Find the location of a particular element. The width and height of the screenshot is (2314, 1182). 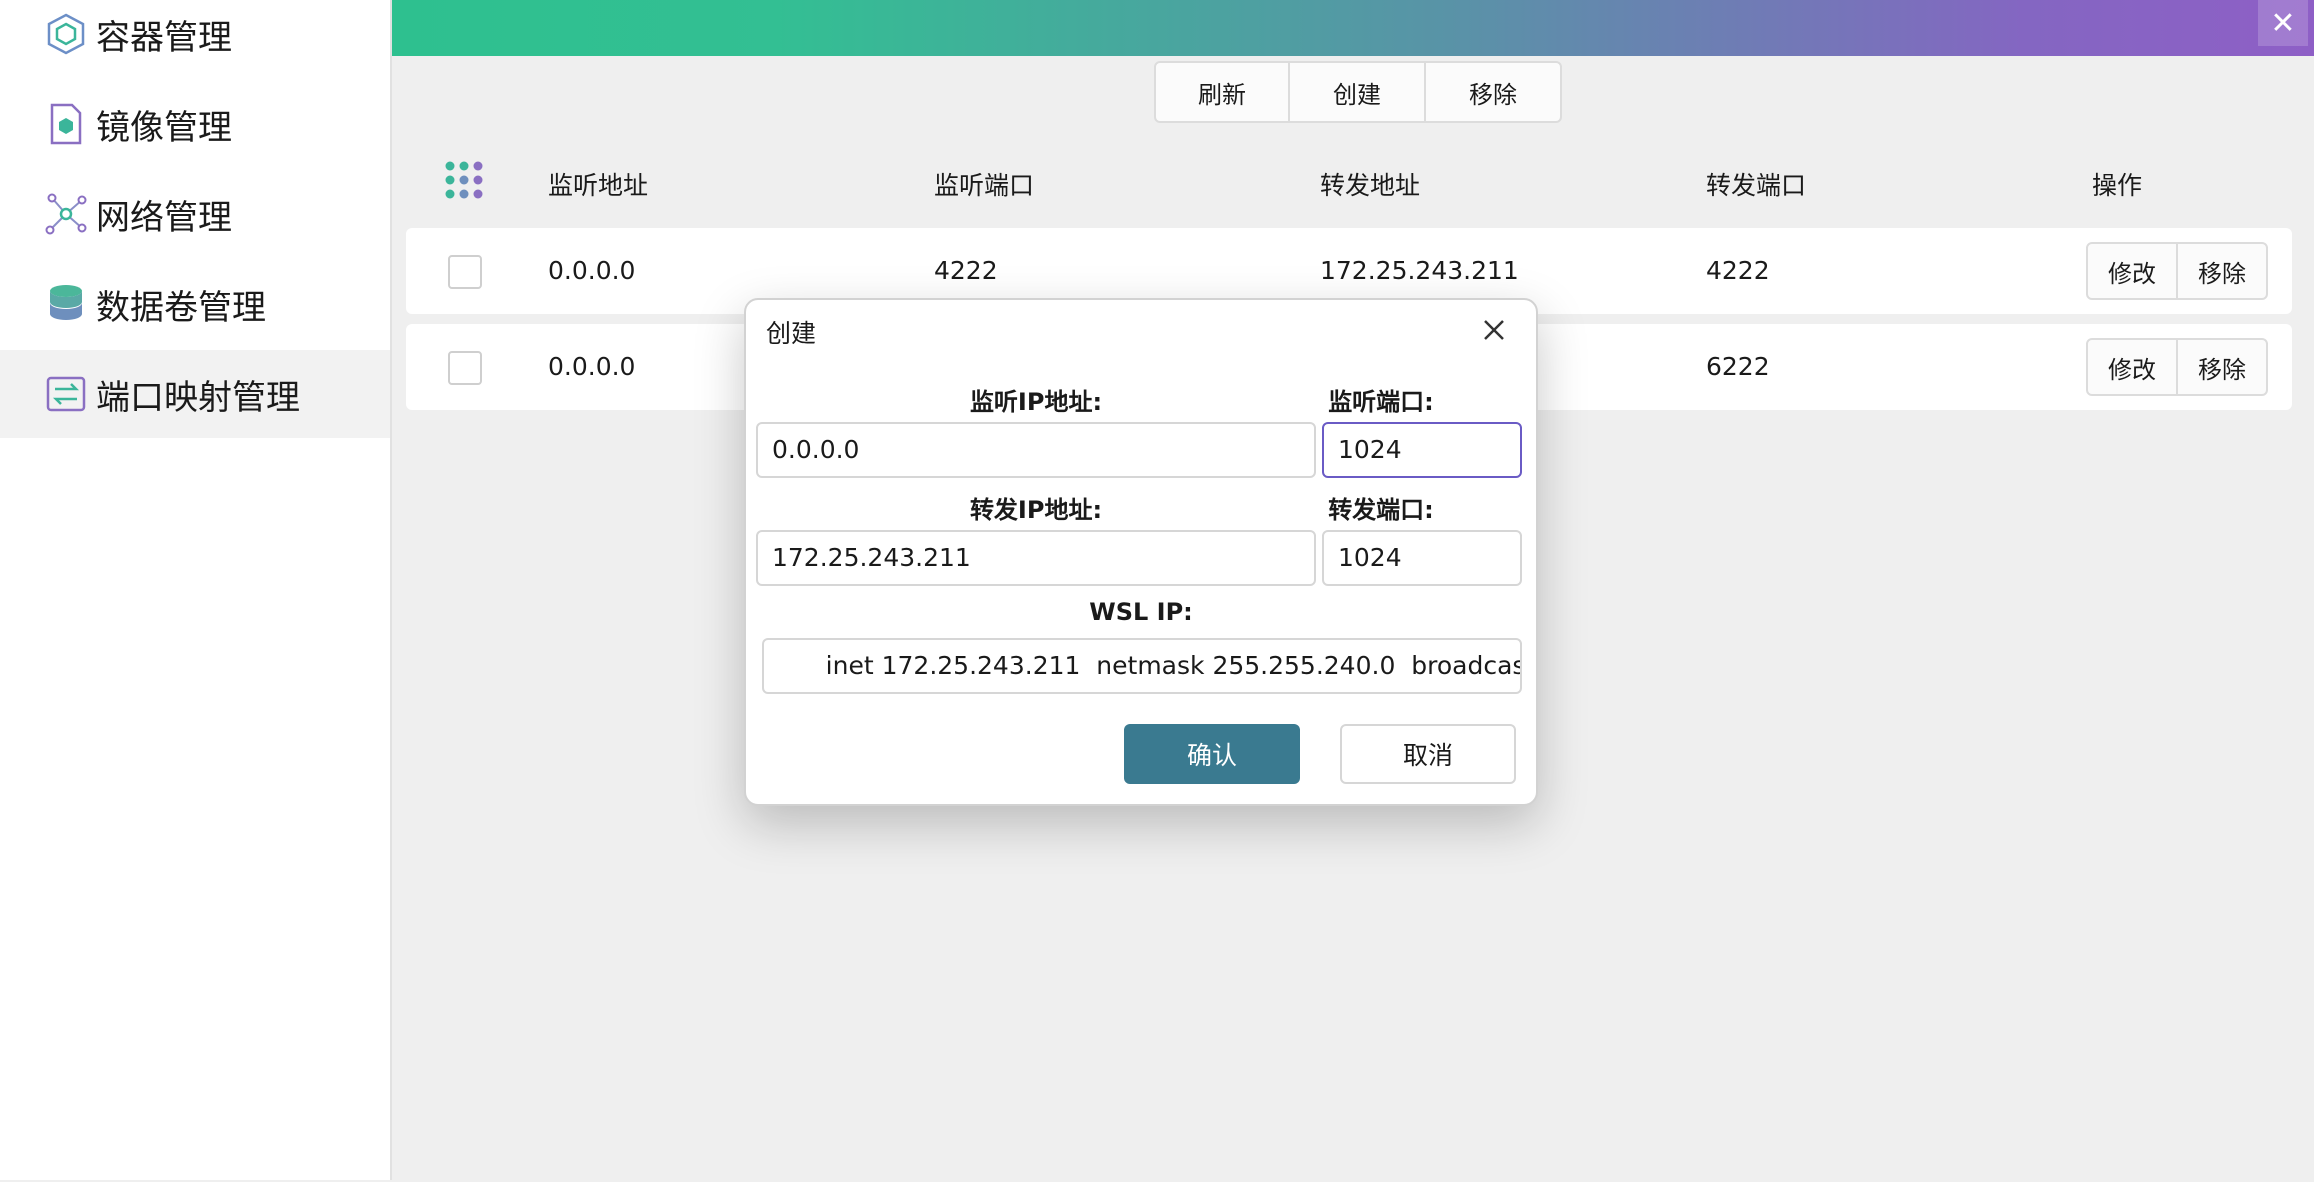

column-header-listen-address: 监听地址 is located at coordinates (598, 185).